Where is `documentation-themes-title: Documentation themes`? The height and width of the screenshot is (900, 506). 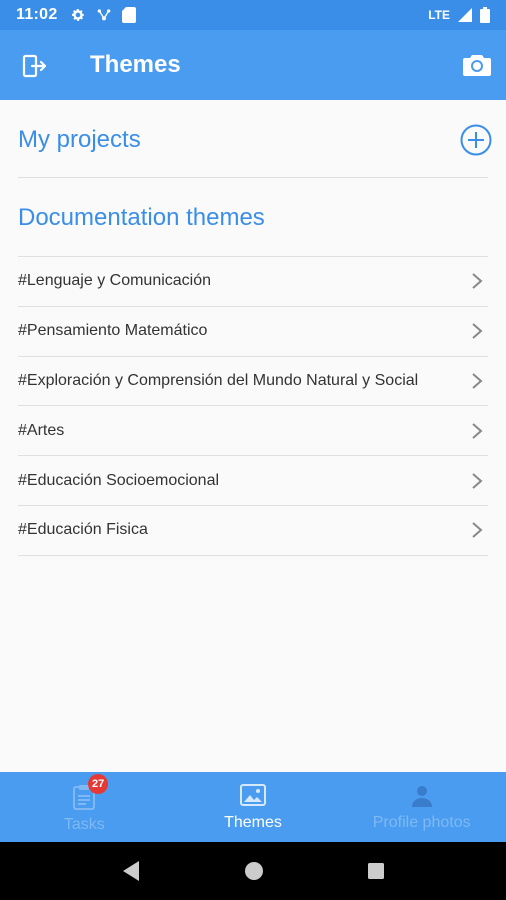
documentation-themes-title: Documentation themes is located at coordinates (141, 217).